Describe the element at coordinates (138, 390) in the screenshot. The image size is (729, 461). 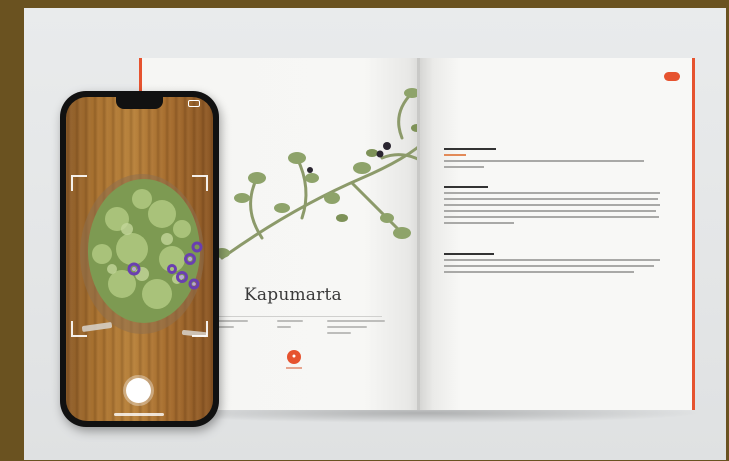
I see `shutter-button` at that location.